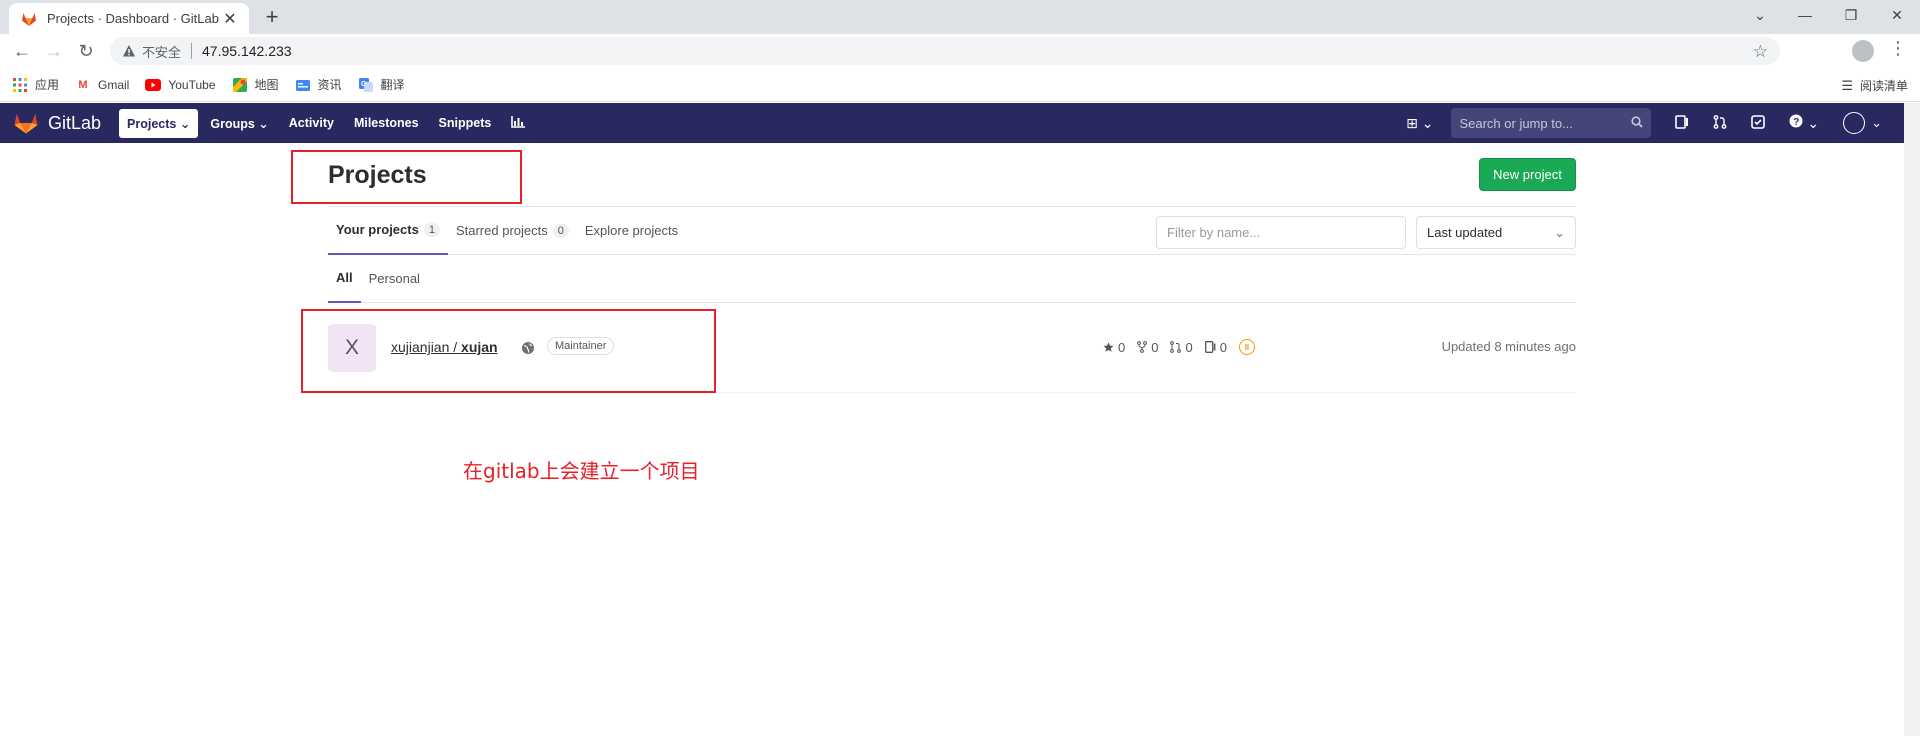  I want to click on nav-groups-dropdown: Groups ⌄, so click(239, 123).